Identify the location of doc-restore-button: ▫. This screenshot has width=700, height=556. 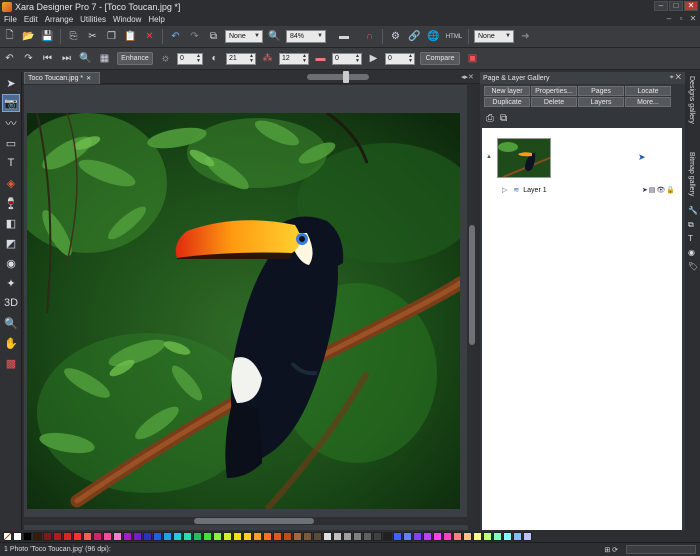
(681, 18).